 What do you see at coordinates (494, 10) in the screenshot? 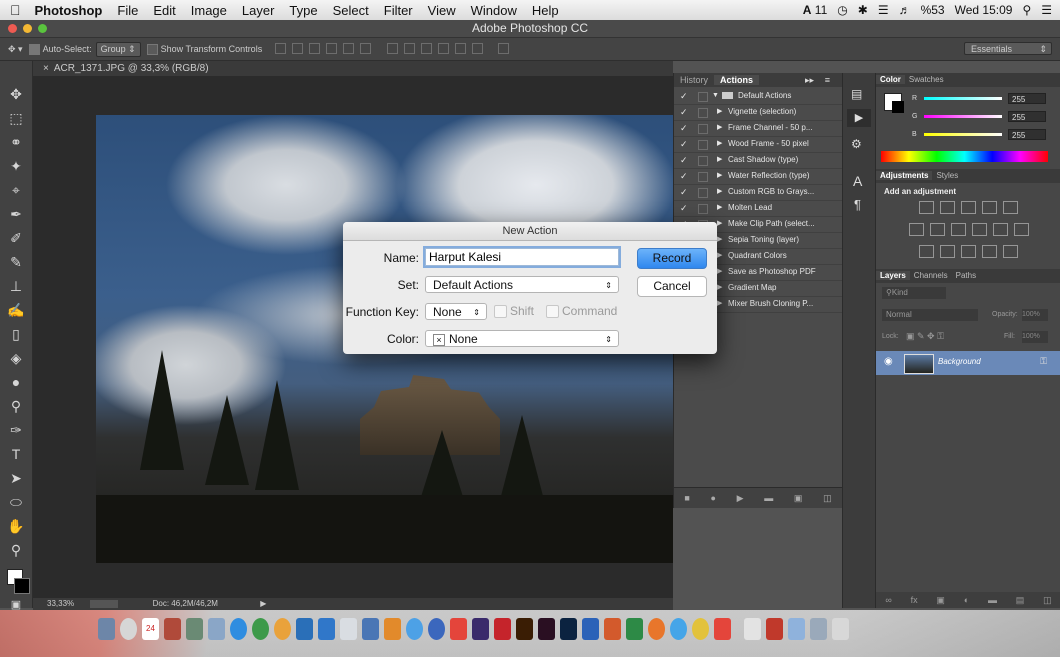
I see `menu-window: Window` at bounding box center [494, 10].